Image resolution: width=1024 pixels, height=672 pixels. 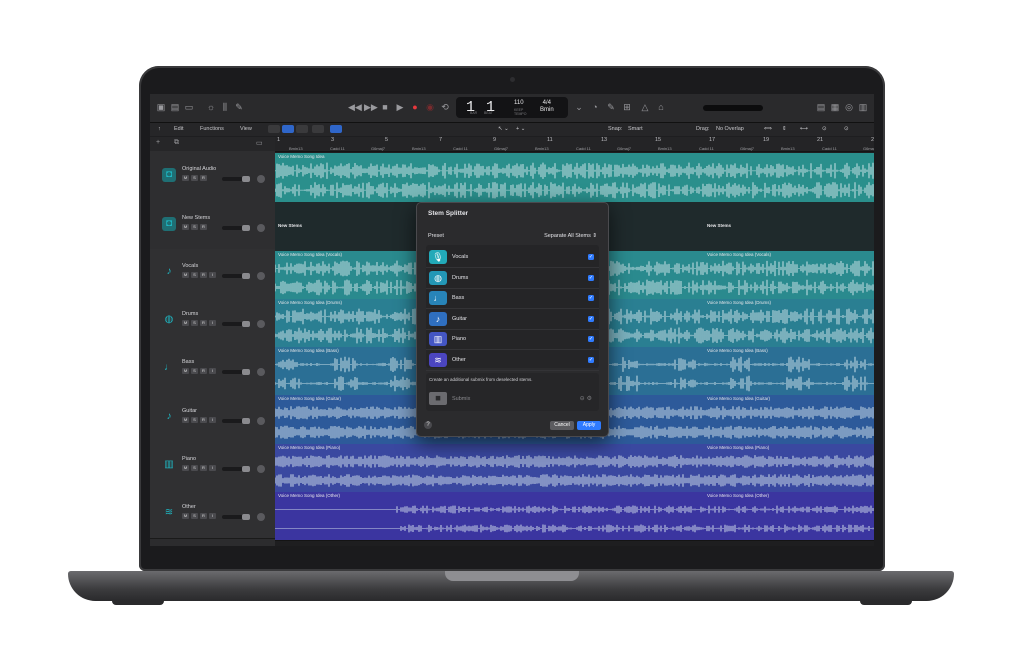 What do you see at coordinates (189, 507) in the screenshot?
I see `track-name: Other` at bounding box center [189, 507].